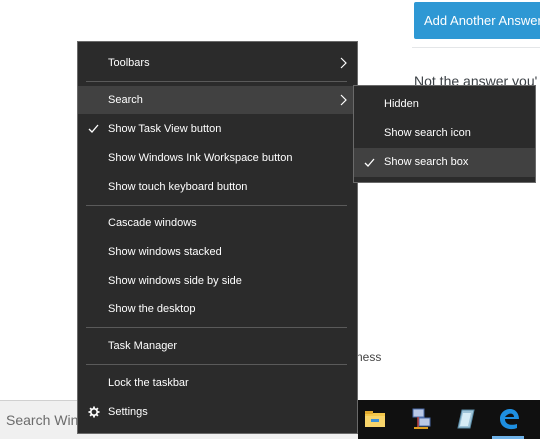 This screenshot has height=439, width=540. Describe the element at coordinates (477, 20) in the screenshot. I see `add-another-answer-button: Add Another Answer` at that location.